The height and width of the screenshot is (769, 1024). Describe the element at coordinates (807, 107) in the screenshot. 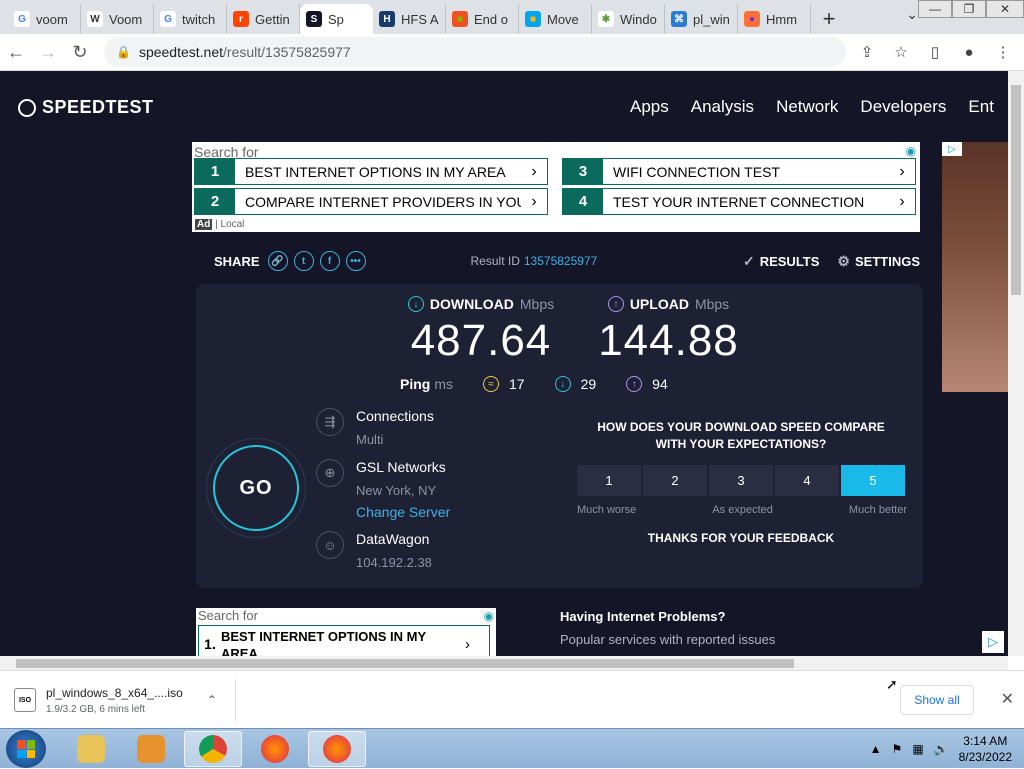

I see `nav-network: Network` at that location.